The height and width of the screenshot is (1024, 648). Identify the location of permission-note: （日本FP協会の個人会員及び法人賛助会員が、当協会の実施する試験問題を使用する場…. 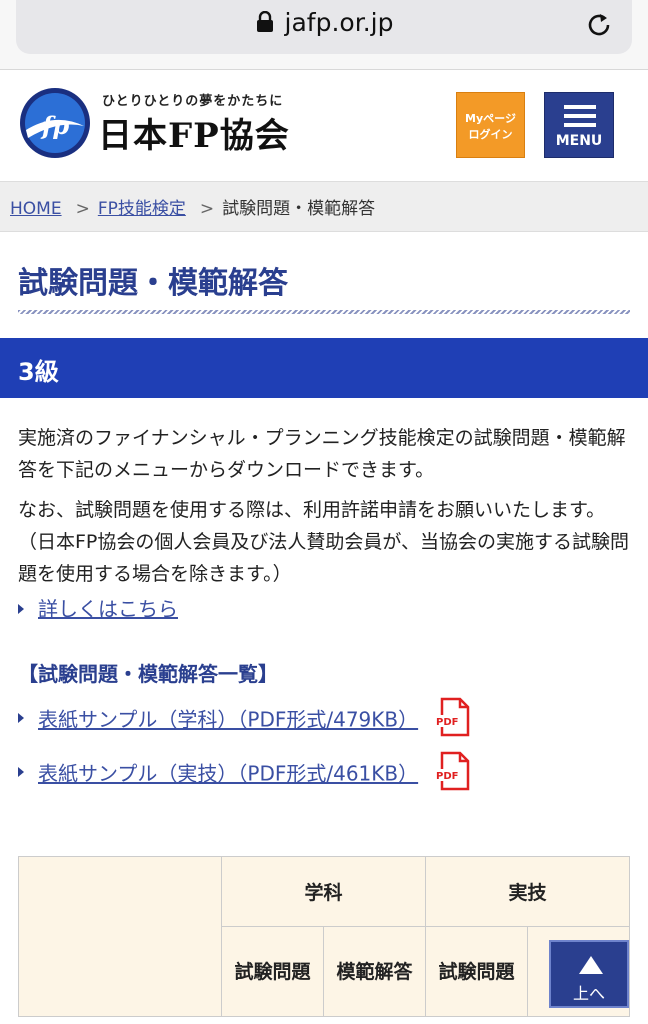
(324, 558).